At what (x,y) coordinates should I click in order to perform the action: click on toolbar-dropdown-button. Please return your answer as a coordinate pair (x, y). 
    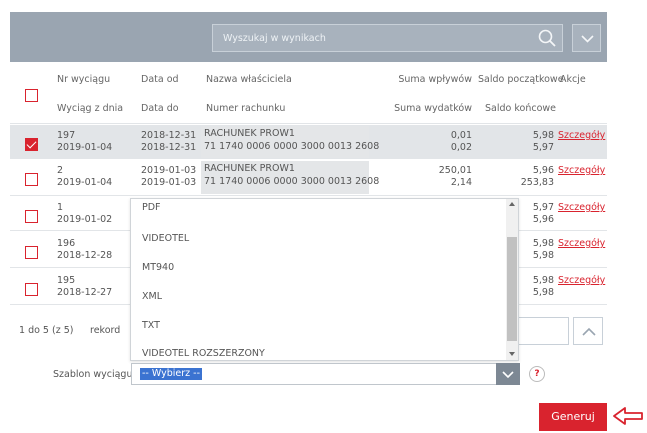
    Looking at the image, I should click on (586, 38).